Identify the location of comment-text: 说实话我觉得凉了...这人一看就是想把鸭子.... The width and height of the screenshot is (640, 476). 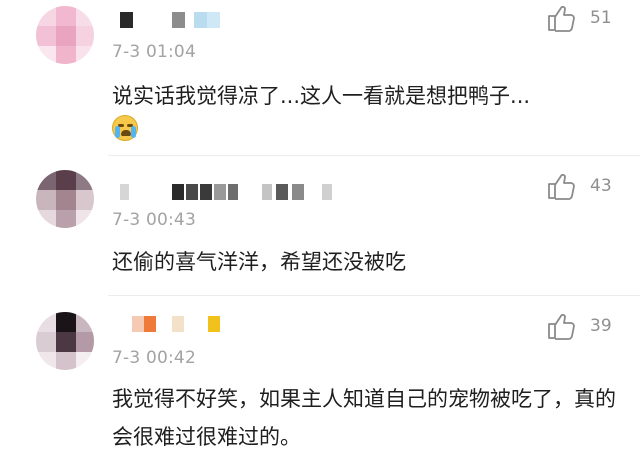
(321, 96).